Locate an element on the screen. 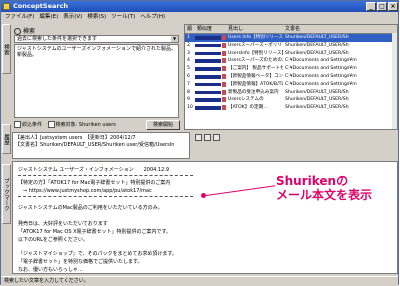 The image size is (400, 286). filter-checkbox is located at coordinates (17, 124).